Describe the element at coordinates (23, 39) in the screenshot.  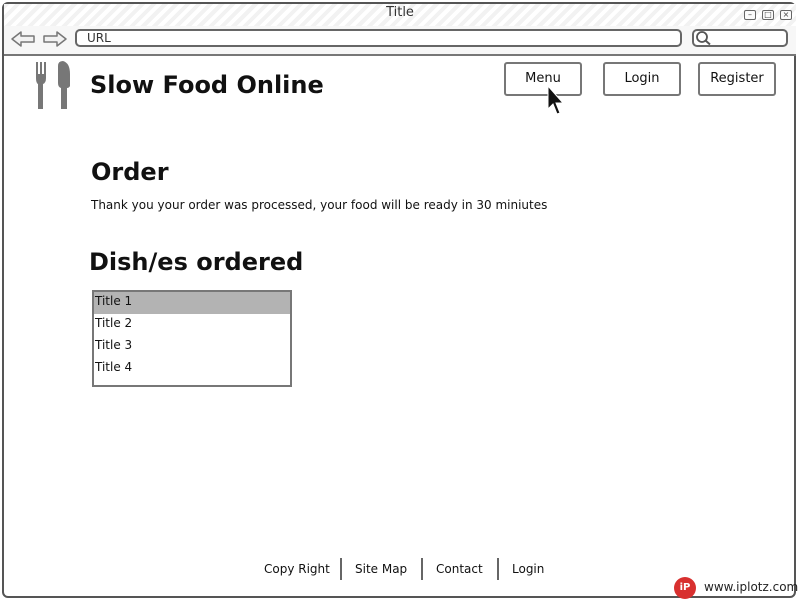
I see `back-arrow-icon` at that location.